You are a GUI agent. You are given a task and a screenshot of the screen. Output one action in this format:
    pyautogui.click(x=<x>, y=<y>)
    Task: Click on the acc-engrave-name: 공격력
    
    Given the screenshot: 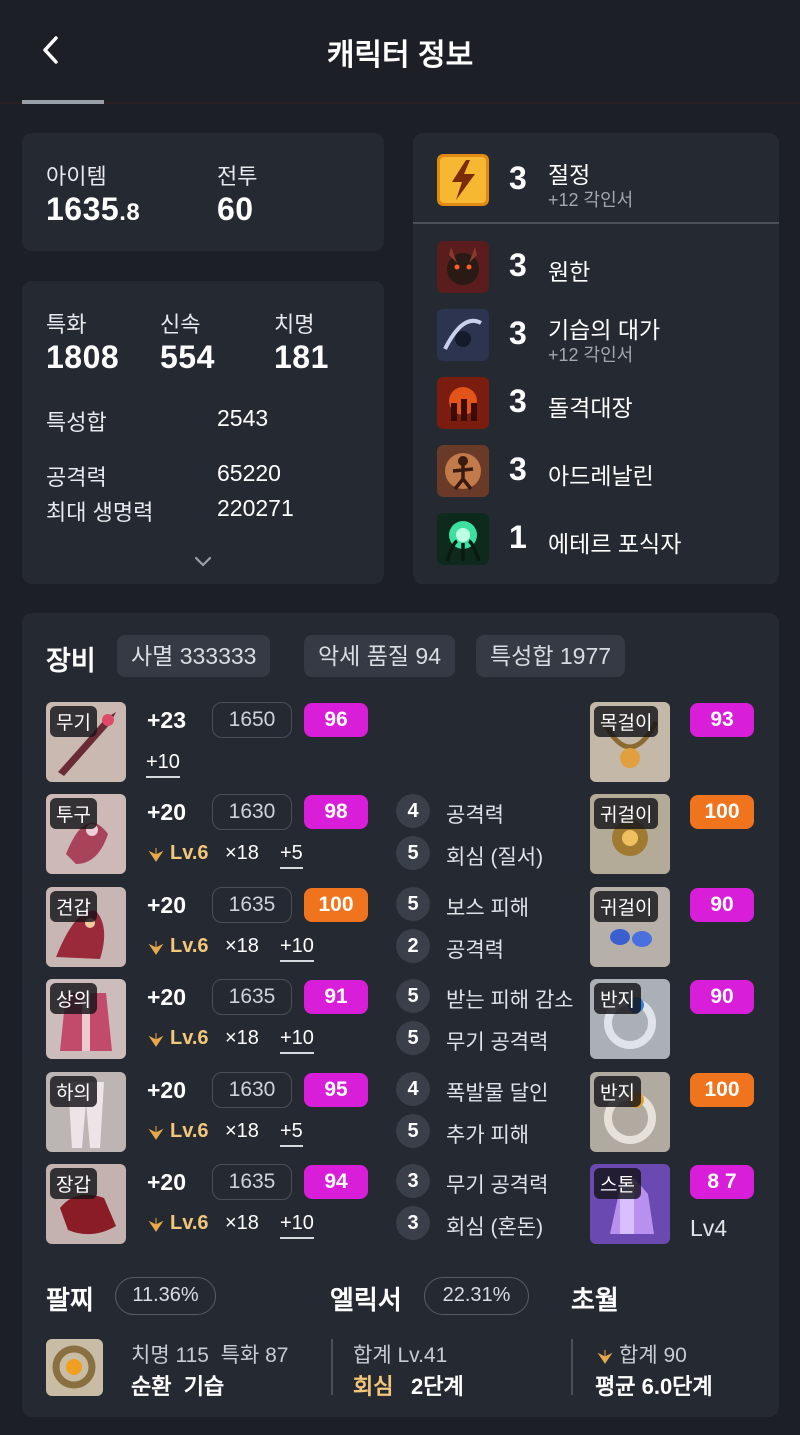 What is the action you would take?
    pyautogui.click(x=475, y=815)
    